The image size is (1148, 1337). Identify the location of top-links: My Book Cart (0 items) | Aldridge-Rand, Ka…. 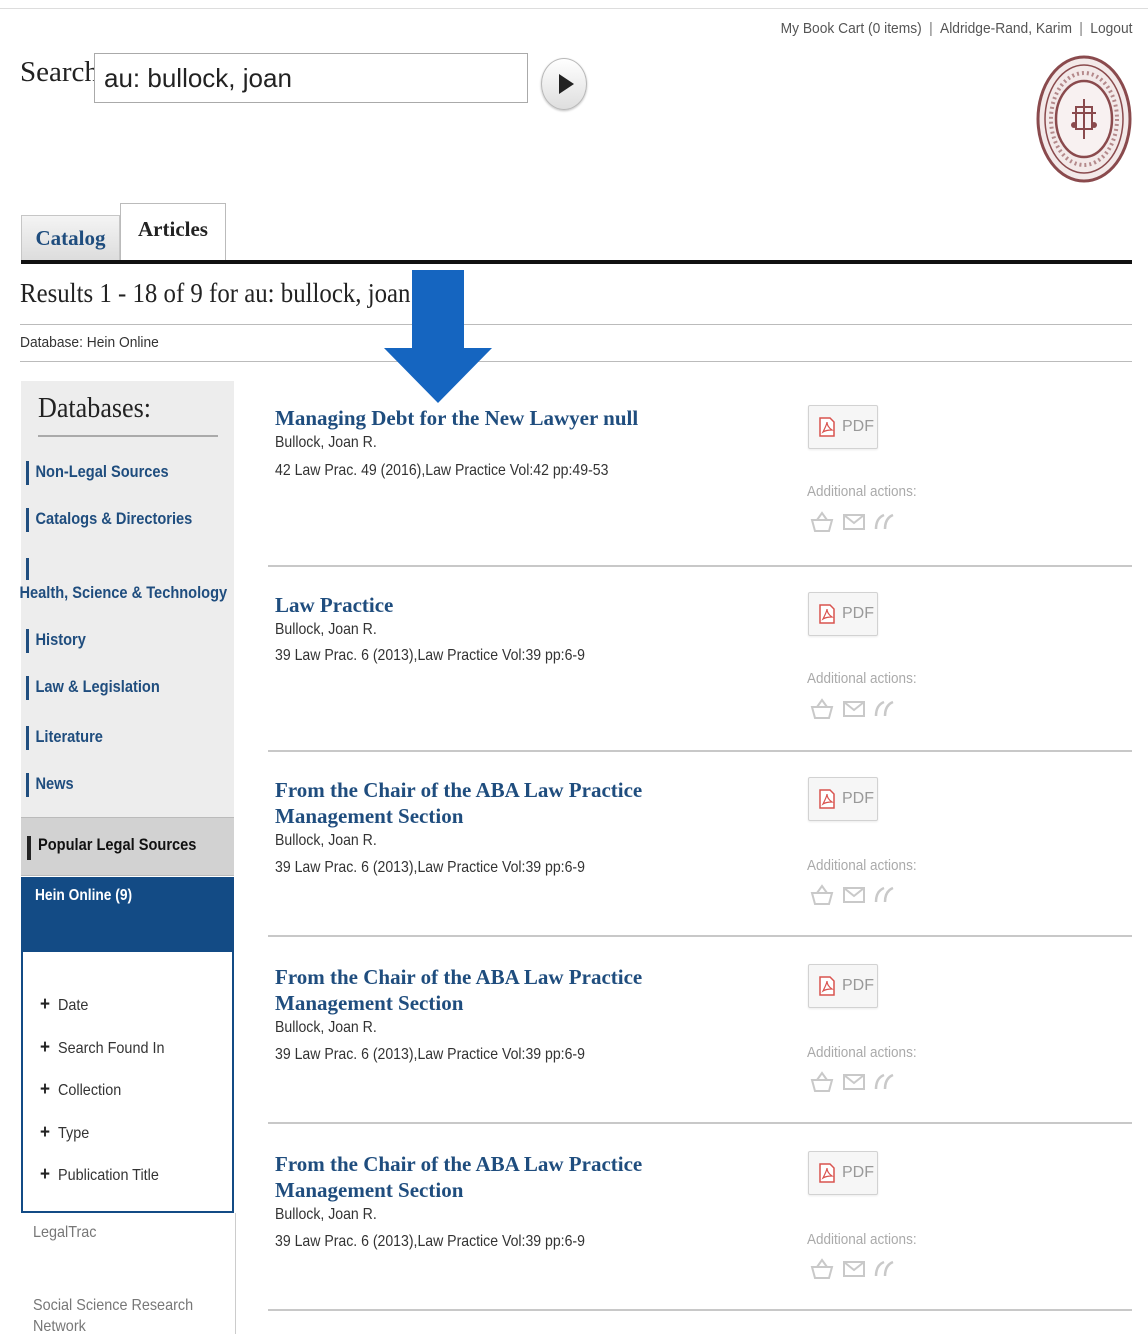
(956, 28).